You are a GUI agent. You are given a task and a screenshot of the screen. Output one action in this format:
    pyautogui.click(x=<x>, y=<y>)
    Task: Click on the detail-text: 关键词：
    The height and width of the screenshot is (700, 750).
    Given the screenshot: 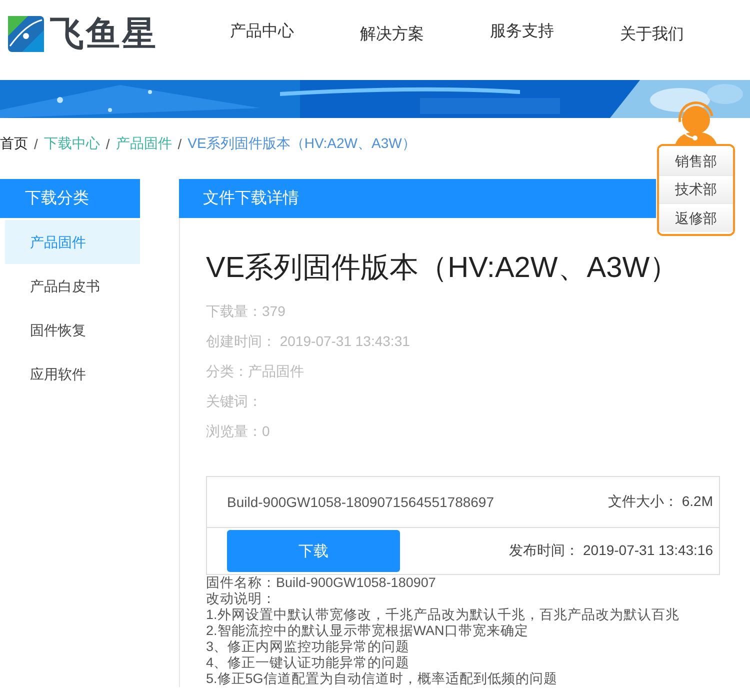 What is the action you would take?
    pyautogui.click(x=234, y=401)
    